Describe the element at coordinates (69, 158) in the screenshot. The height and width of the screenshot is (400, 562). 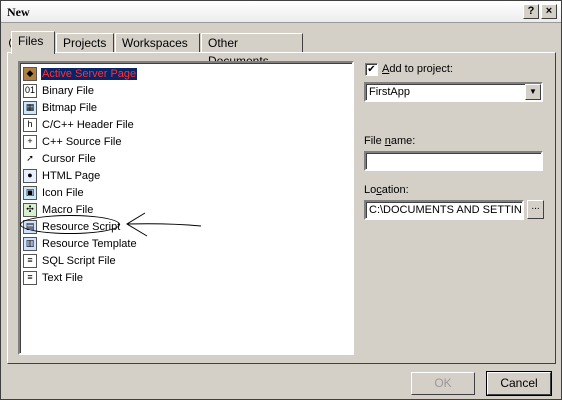
I see `list-item-label: Cursor File` at that location.